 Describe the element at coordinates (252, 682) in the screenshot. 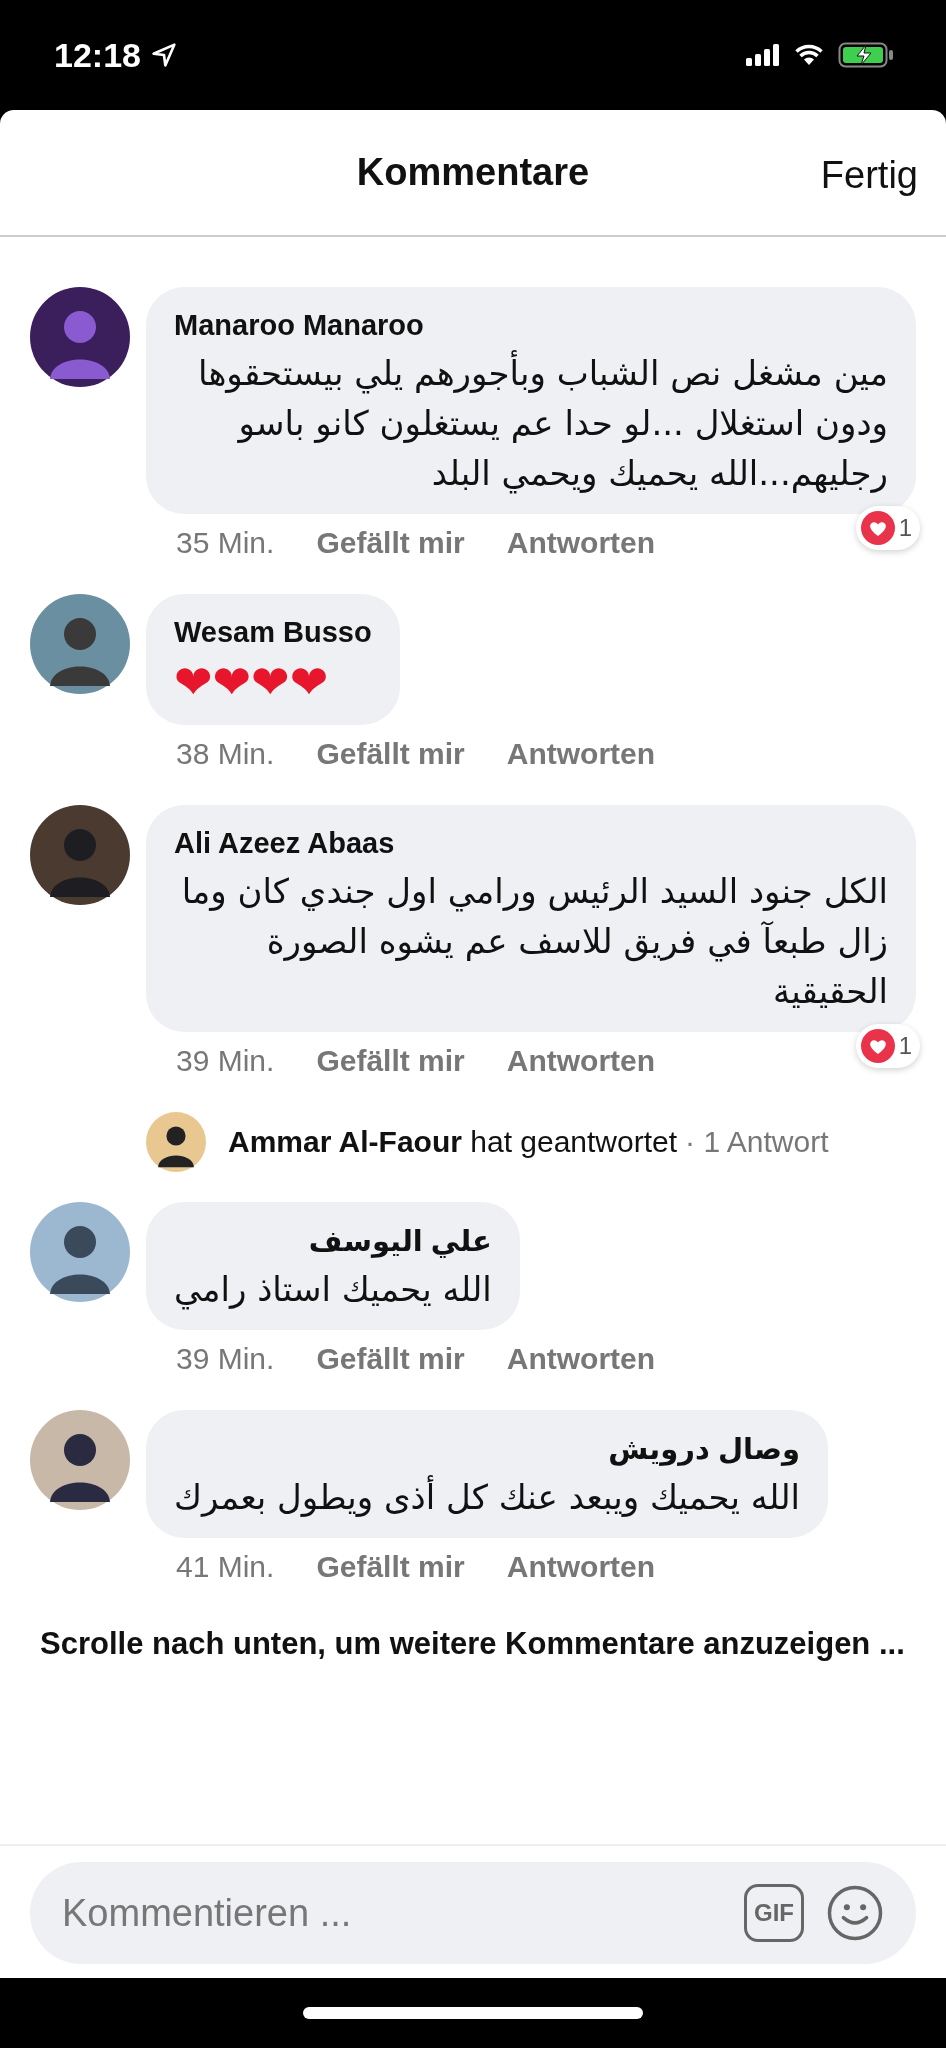

I see `comment-text: ❤❤❤❤` at that location.